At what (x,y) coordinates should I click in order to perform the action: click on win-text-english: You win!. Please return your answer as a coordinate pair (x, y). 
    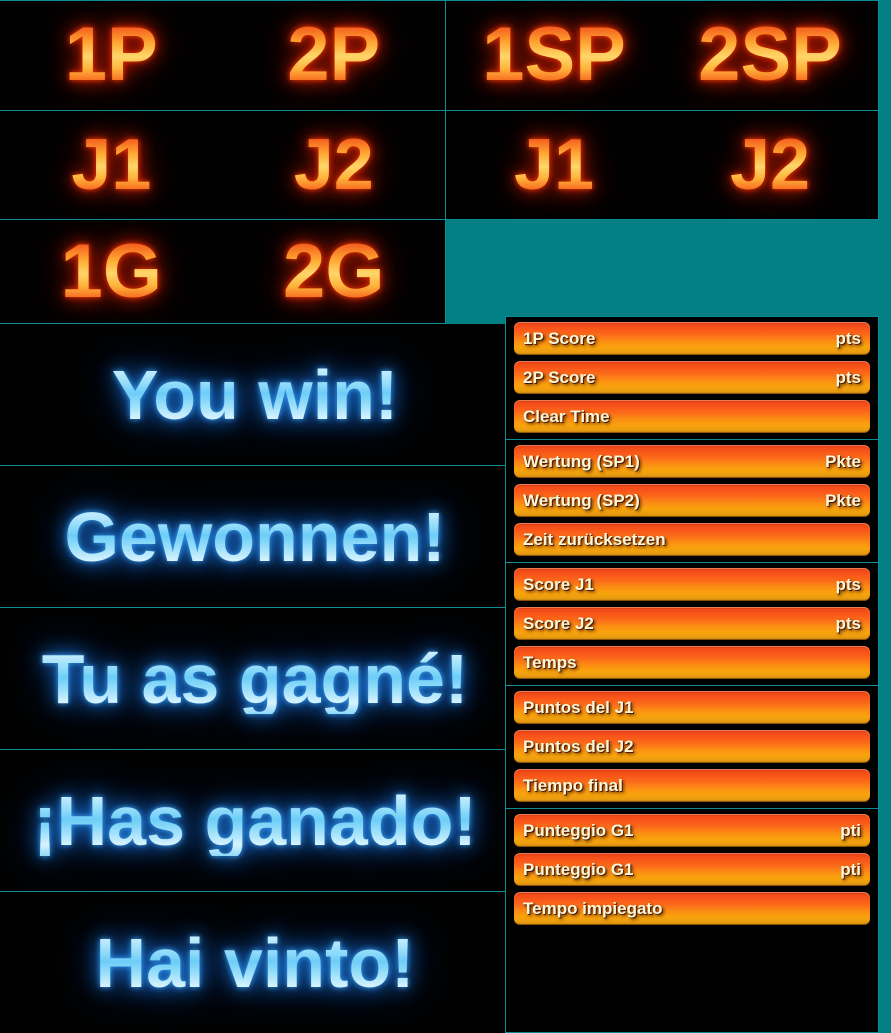
    Looking at the image, I should click on (255, 394).